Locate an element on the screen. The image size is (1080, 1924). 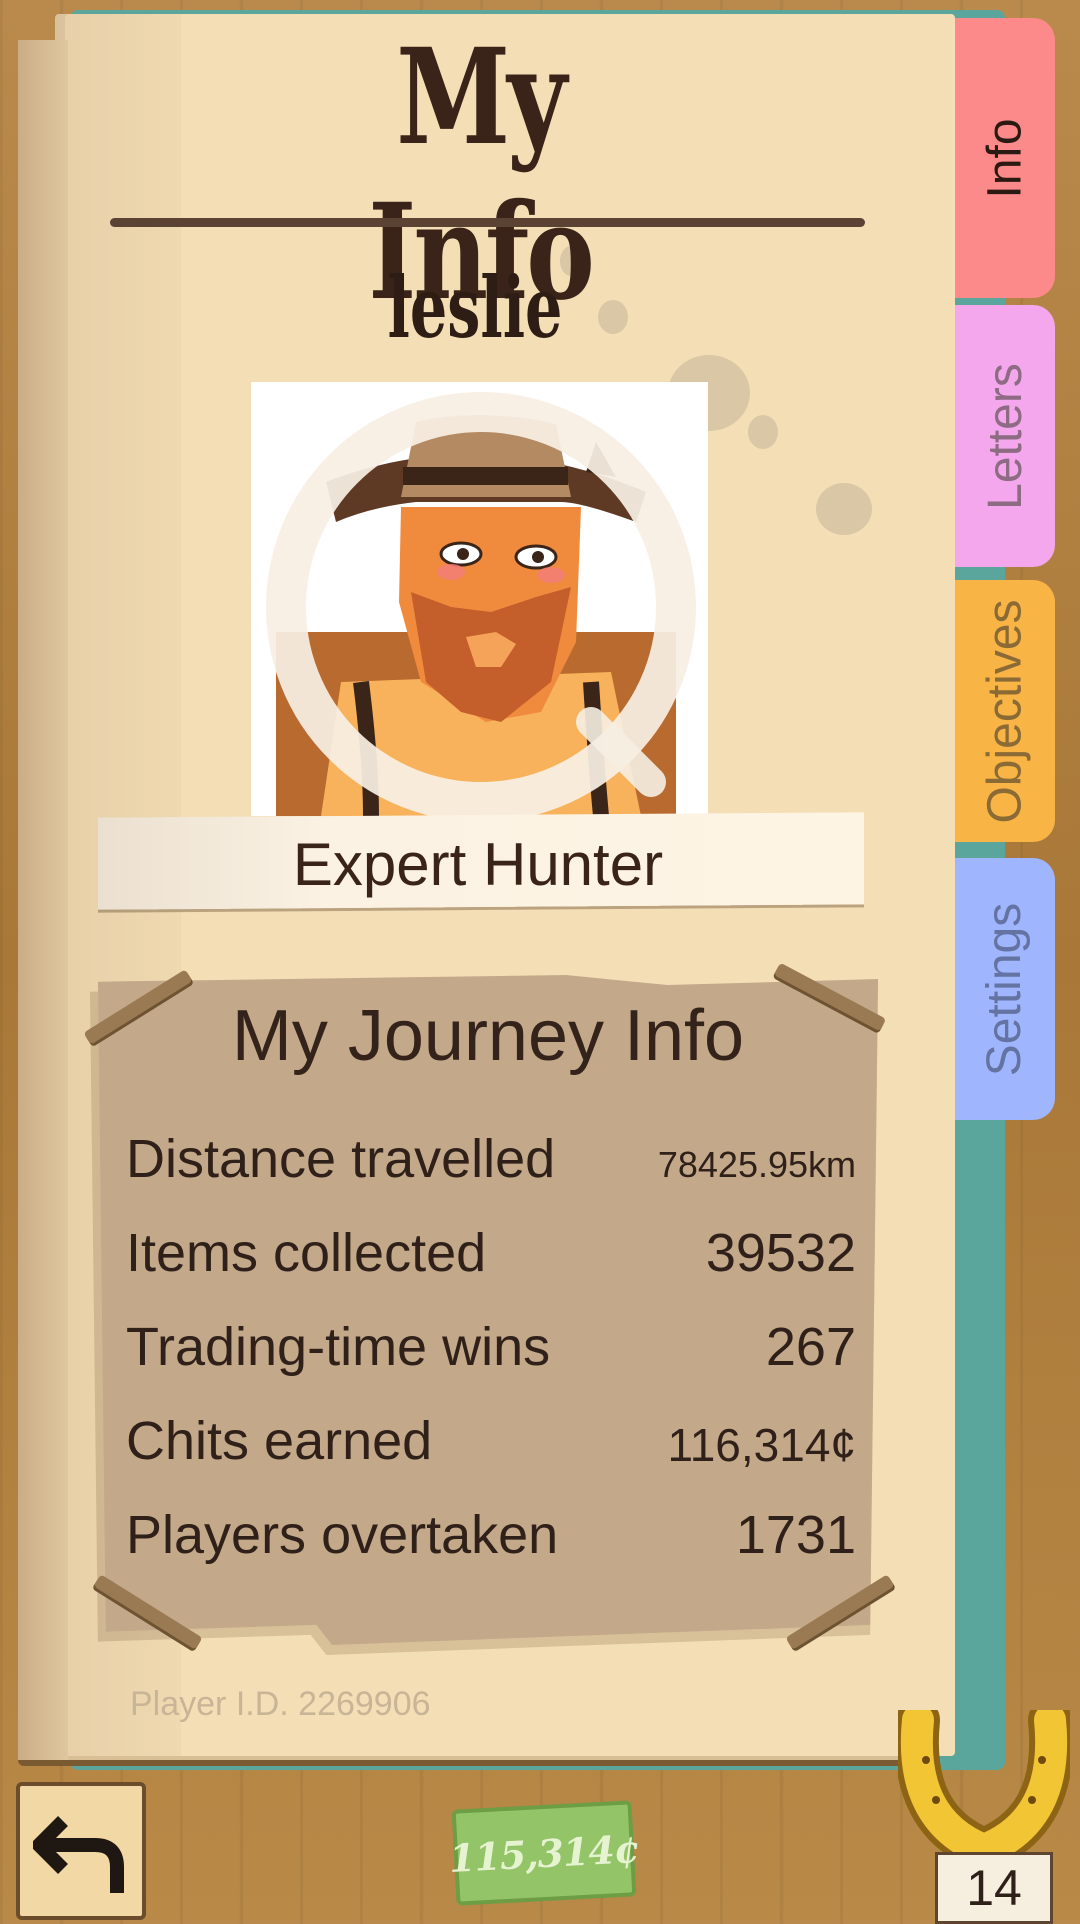
avatar is located at coordinates (479, 599).